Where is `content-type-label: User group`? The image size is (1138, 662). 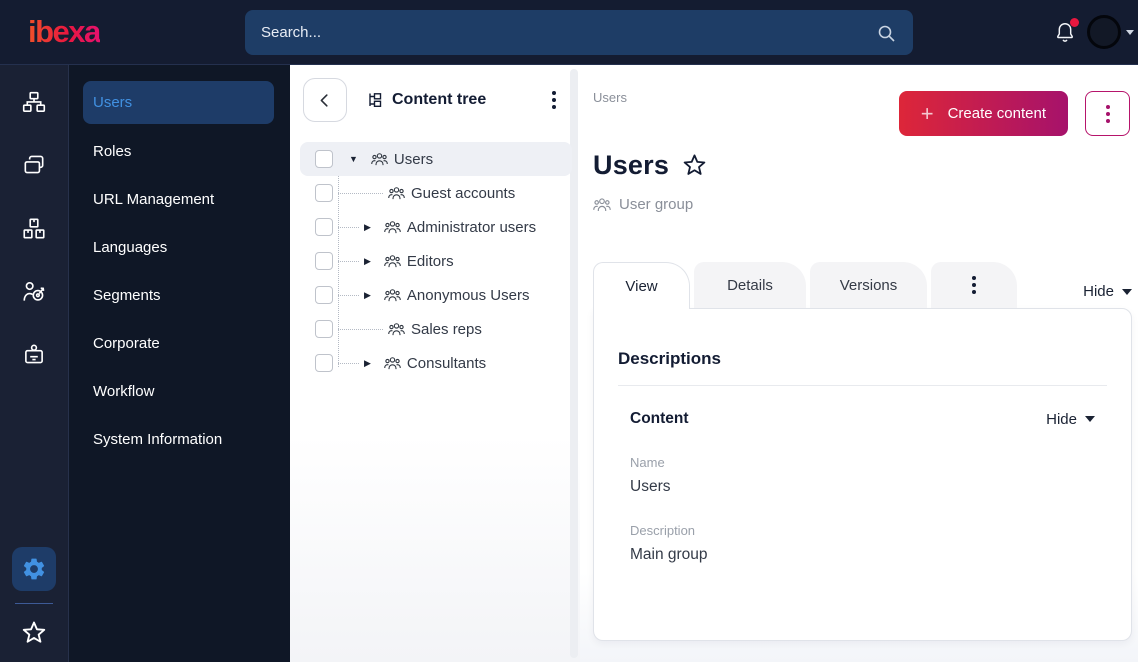 content-type-label: User group is located at coordinates (656, 204).